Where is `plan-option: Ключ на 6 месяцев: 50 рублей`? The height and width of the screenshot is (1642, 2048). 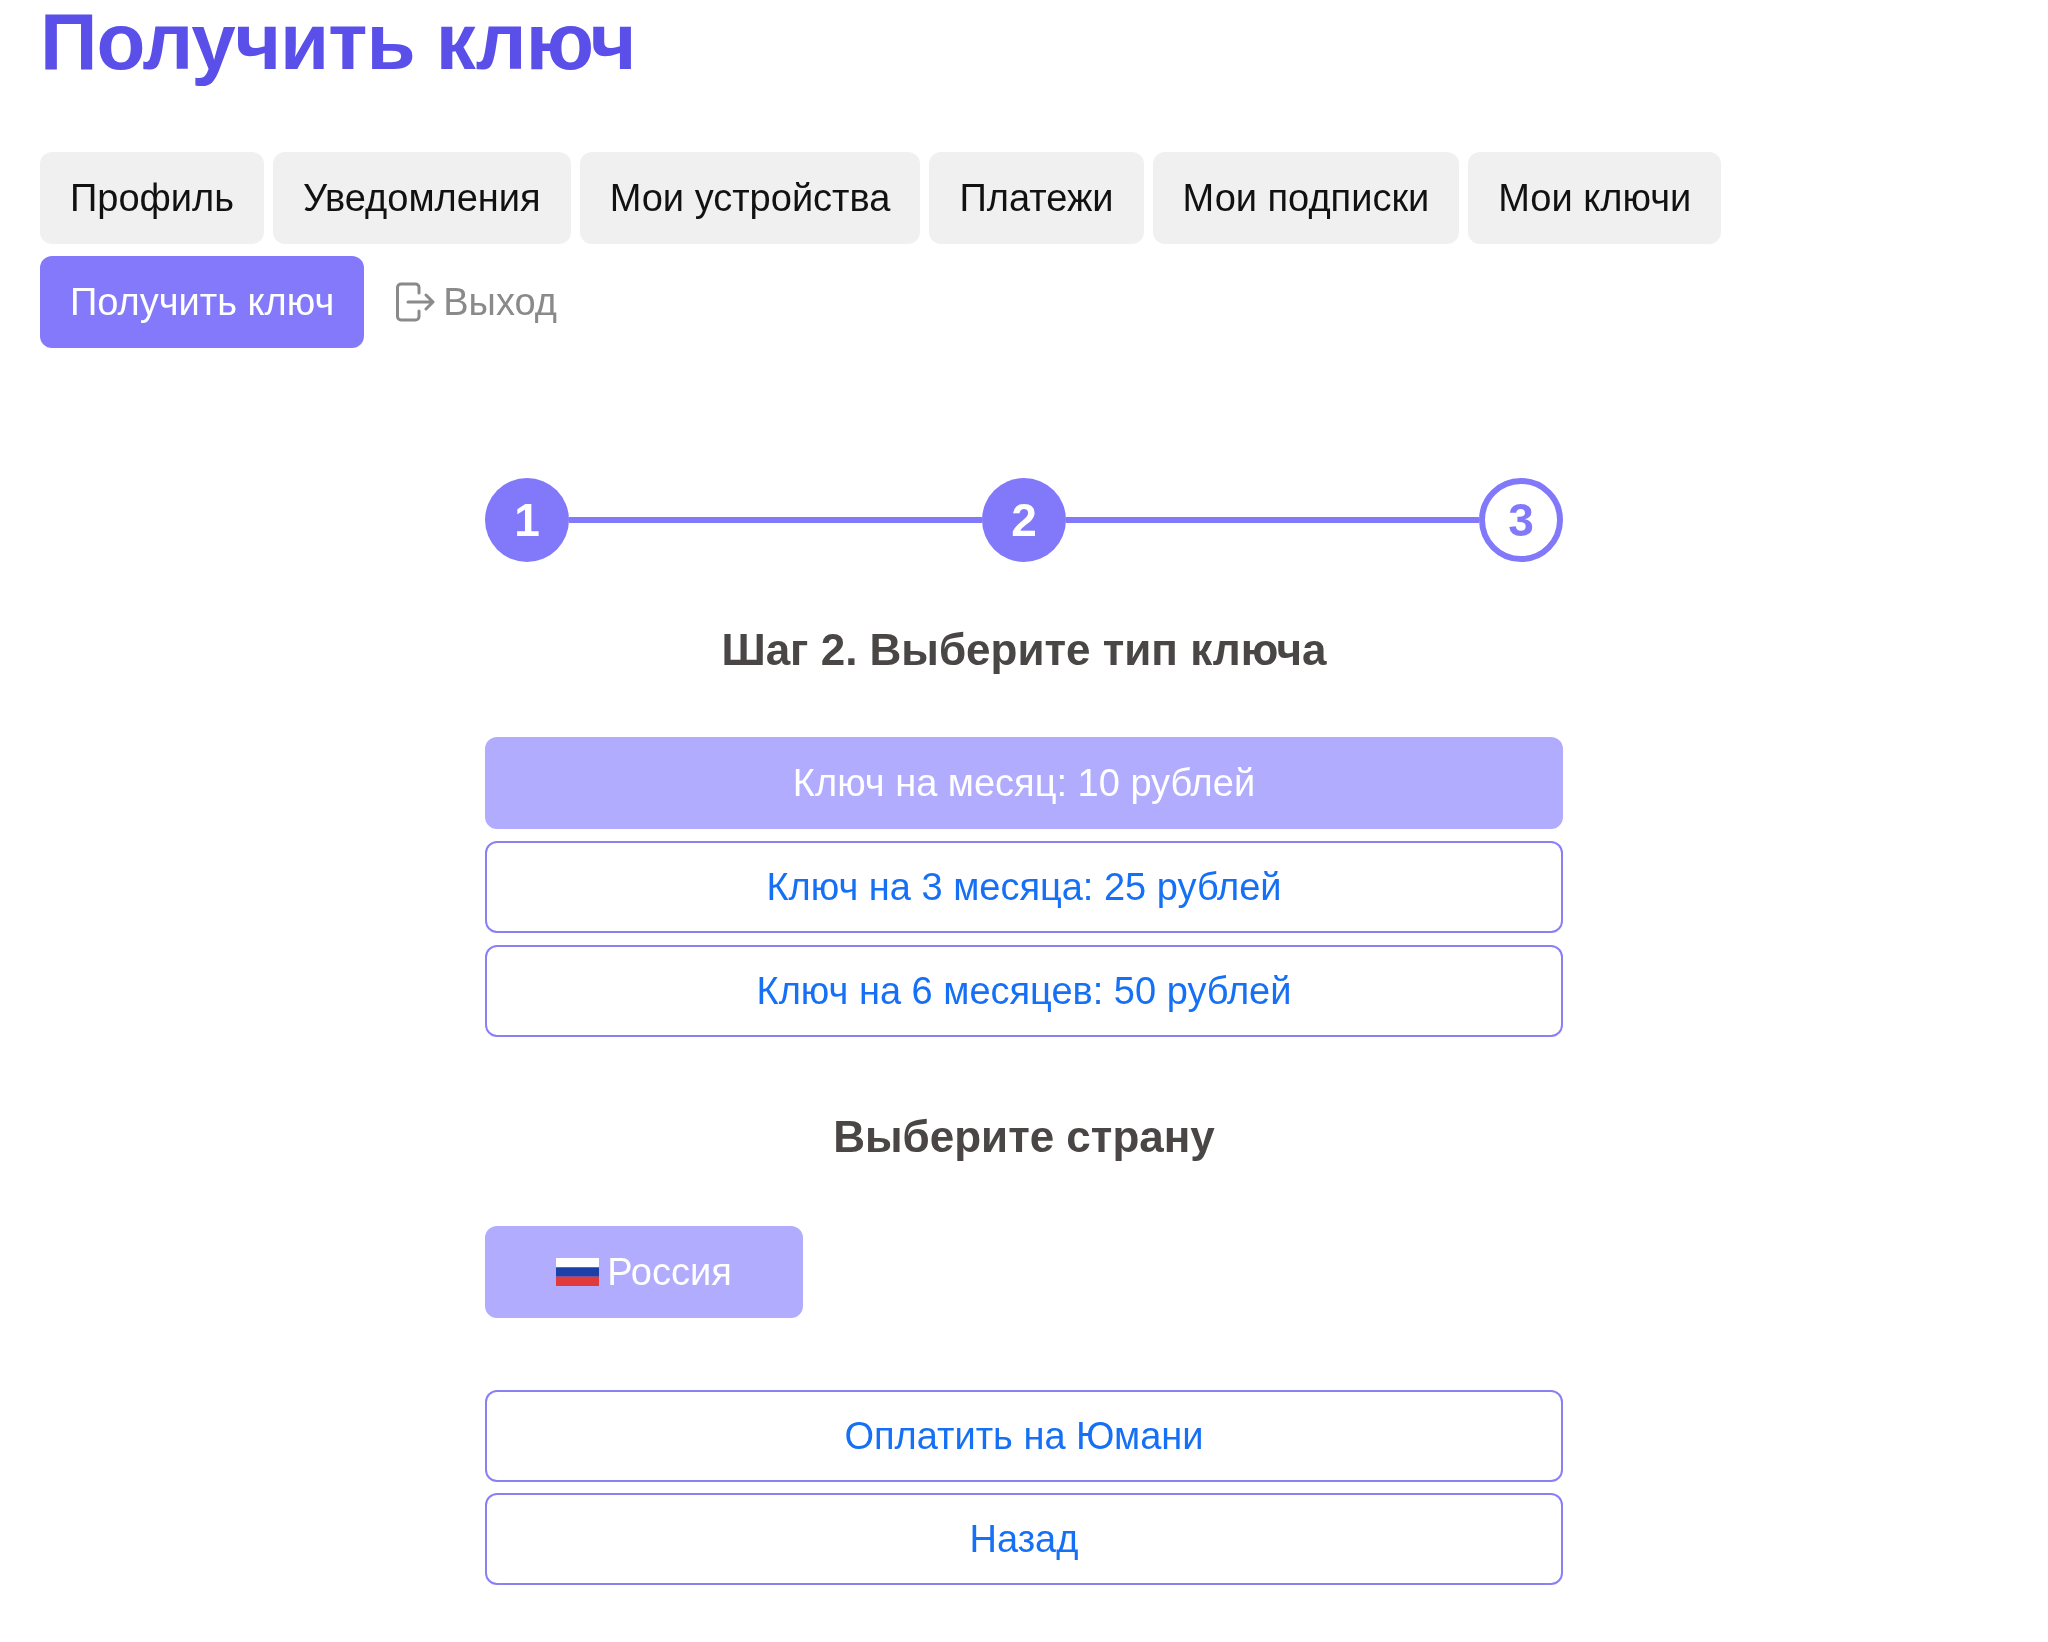
plan-option: Ключ на 6 месяцев: 50 рублей is located at coordinates (1024, 990).